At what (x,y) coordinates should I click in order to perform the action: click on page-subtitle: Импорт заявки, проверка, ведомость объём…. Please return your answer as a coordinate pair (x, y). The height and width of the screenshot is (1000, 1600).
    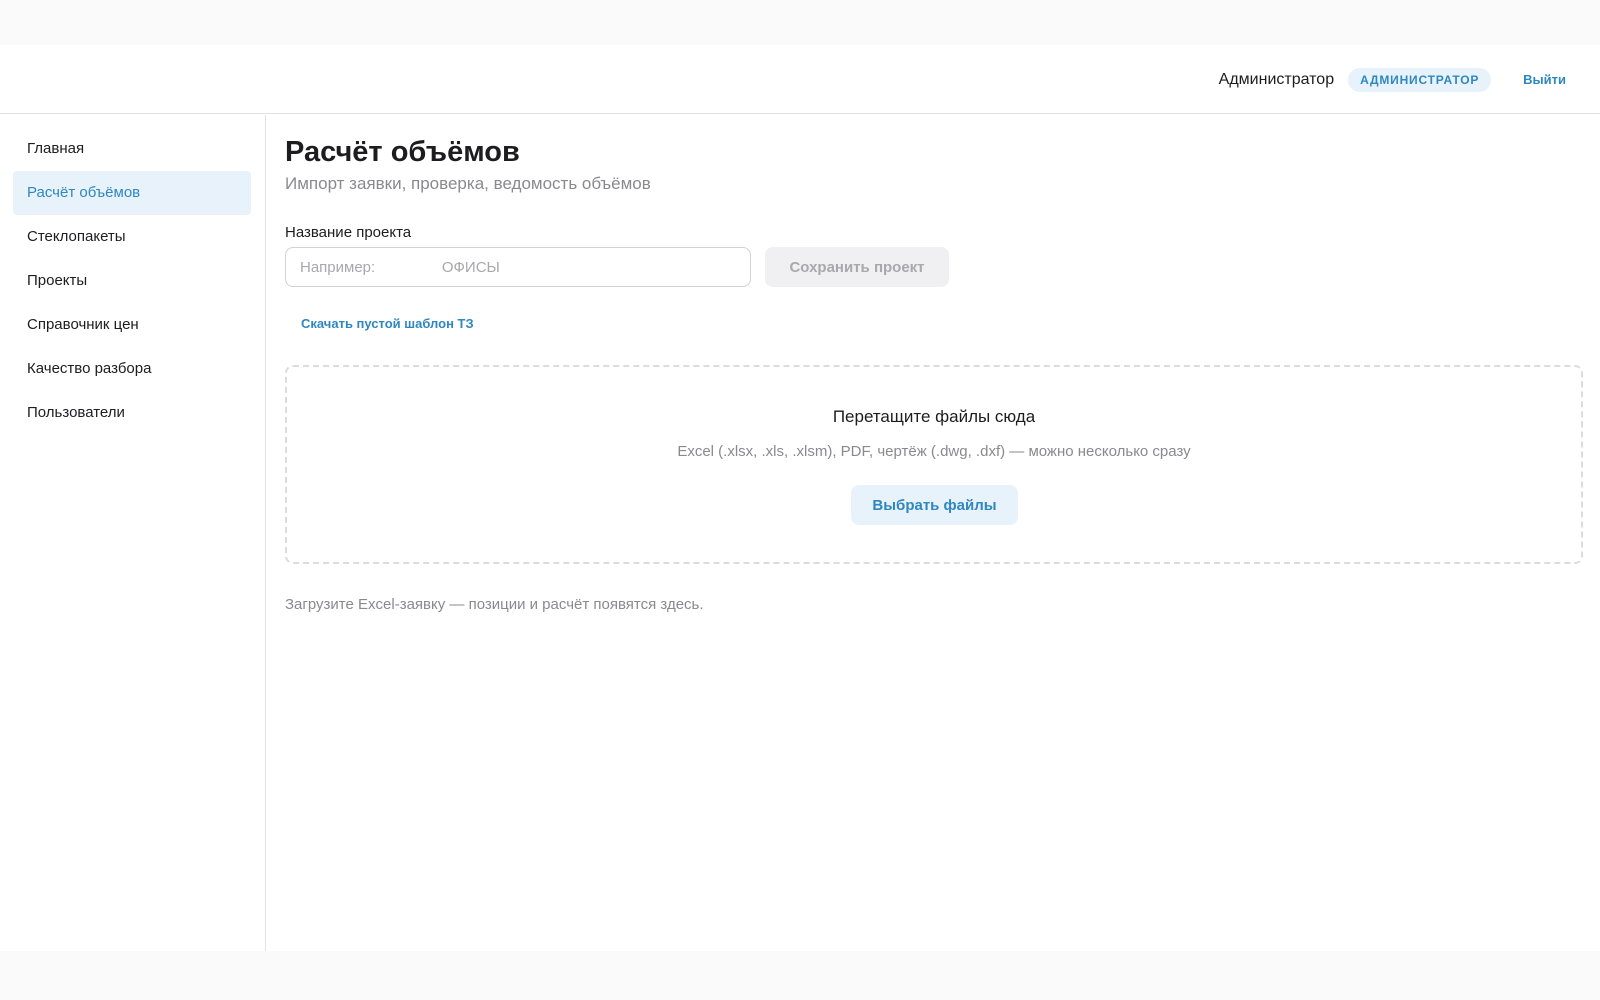
    Looking at the image, I should click on (468, 183).